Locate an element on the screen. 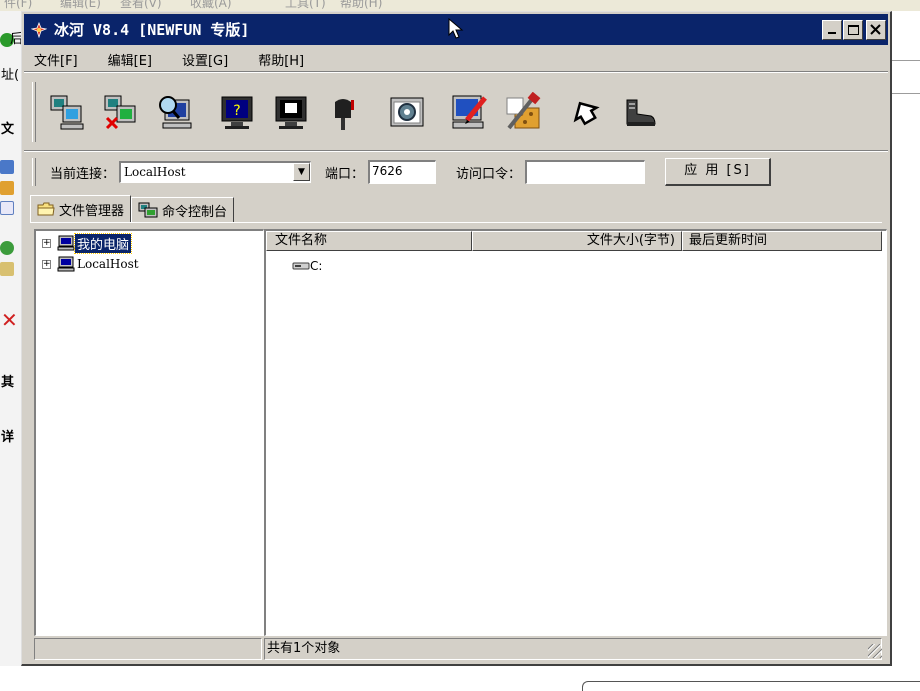 The width and height of the screenshot is (920, 691). toolbar-separator is located at coordinates (456, 151).